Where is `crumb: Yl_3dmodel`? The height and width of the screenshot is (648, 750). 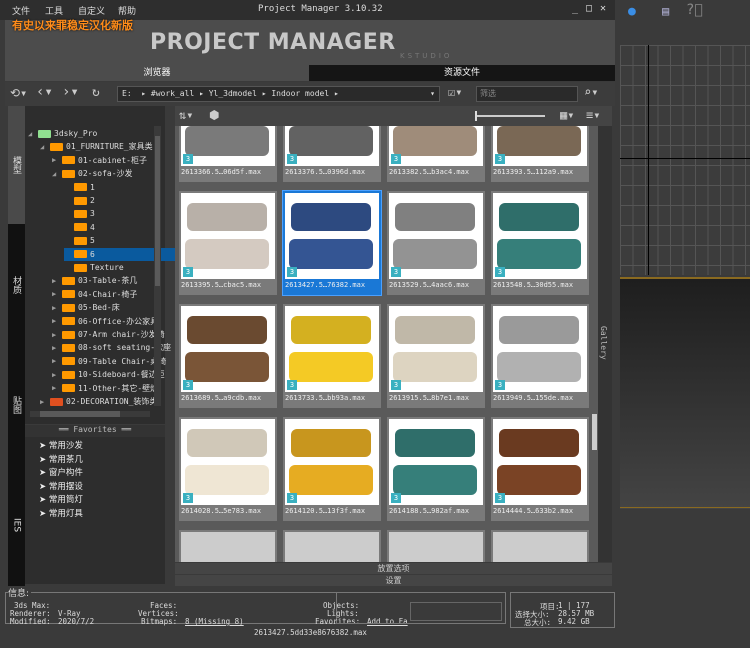 crumb: Yl_3dmodel is located at coordinates (233, 93).